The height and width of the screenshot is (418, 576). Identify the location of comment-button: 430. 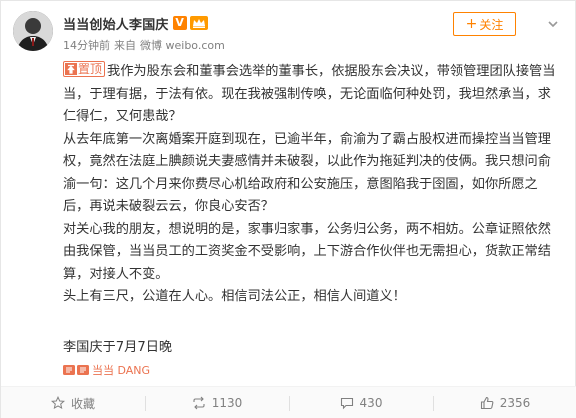
(361, 402).